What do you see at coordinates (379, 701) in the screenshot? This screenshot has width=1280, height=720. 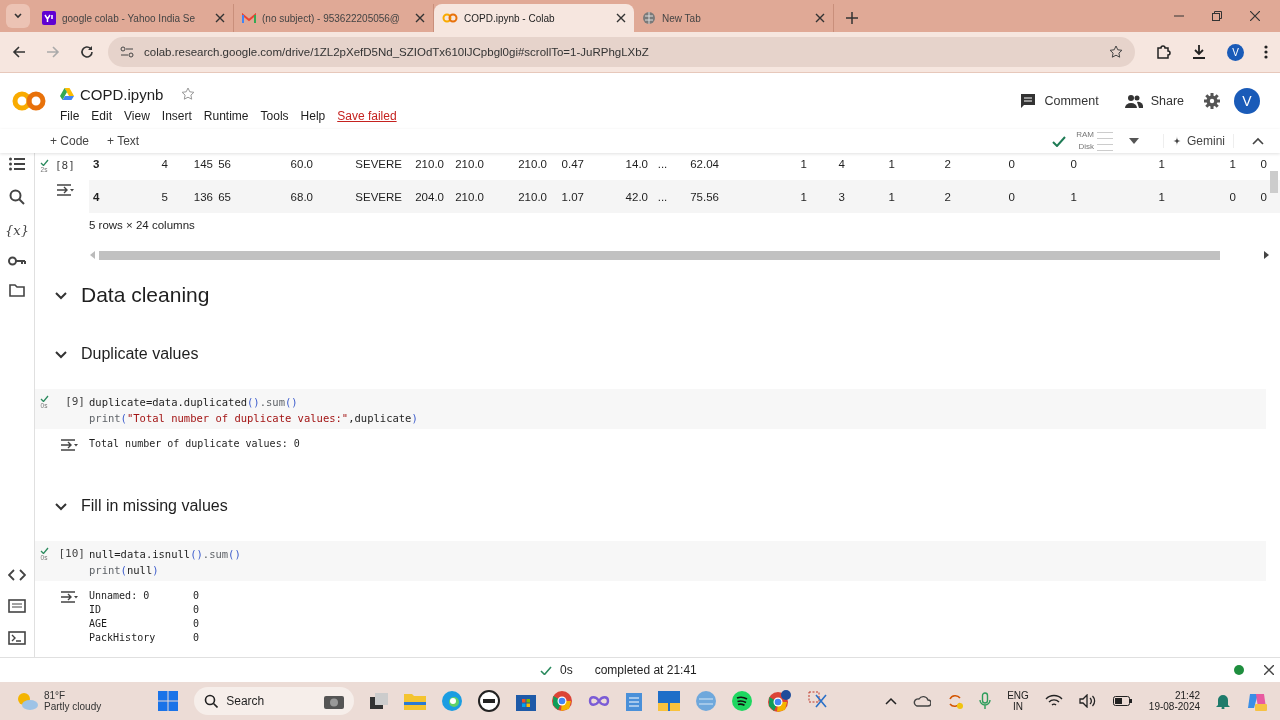 I see `task-view-icon` at bounding box center [379, 701].